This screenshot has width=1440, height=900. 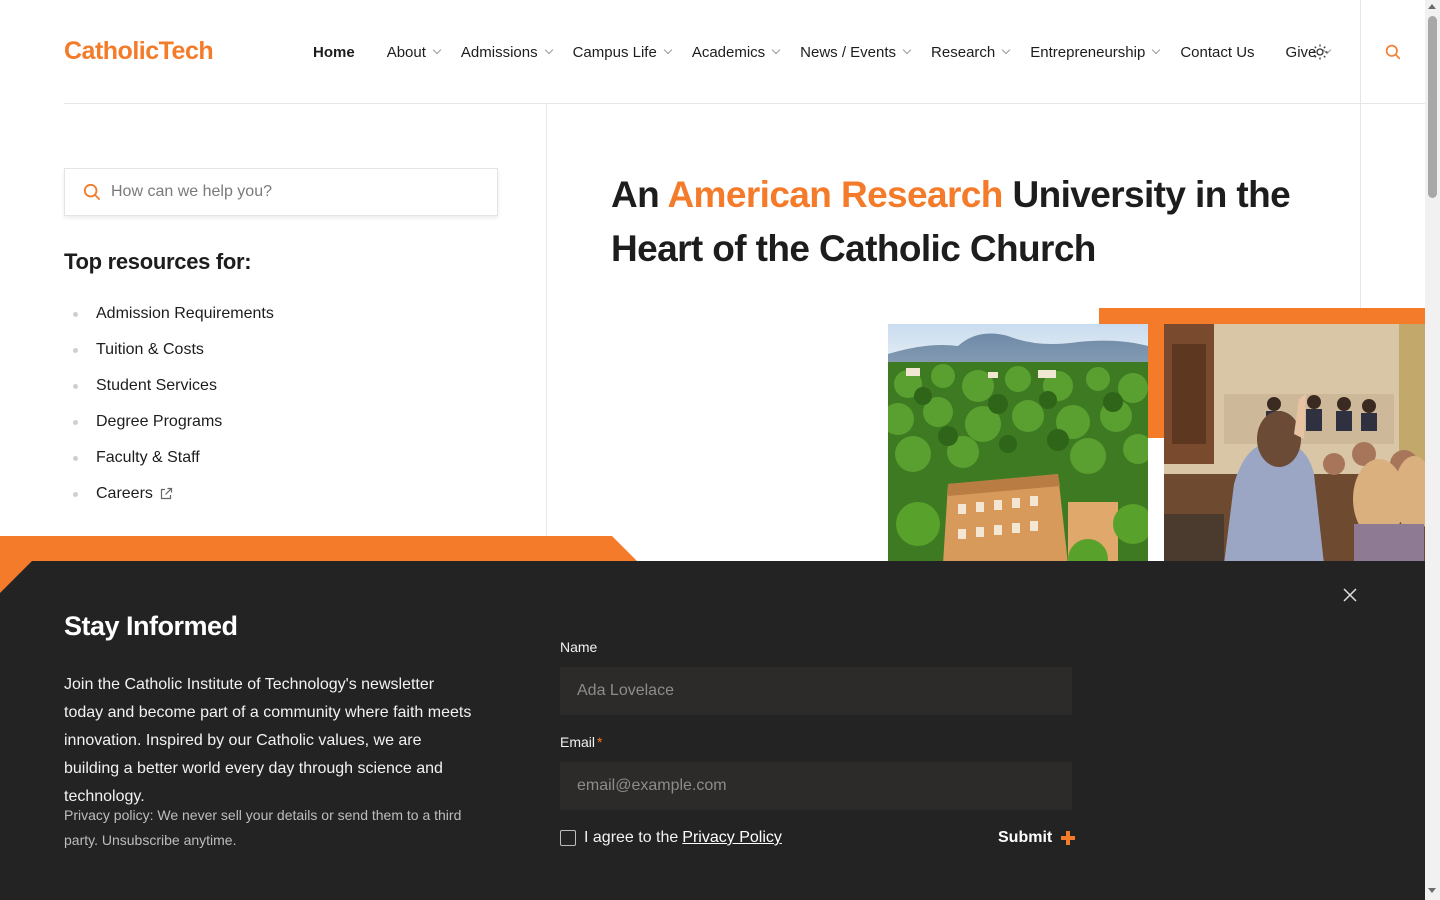 What do you see at coordinates (1320, 52) in the screenshot?
I see `sun-icon` at bounding box center [1320, 52].